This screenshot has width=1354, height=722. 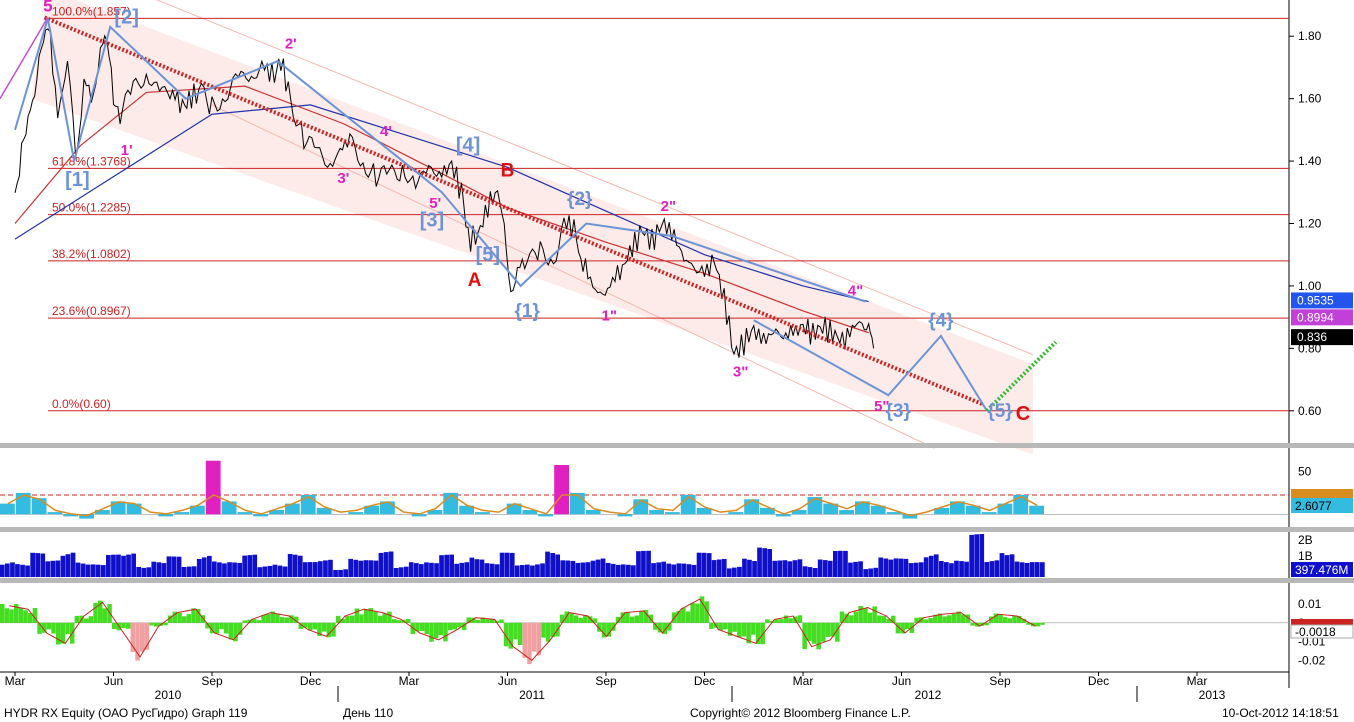 What do you see at coordinates (1313, 506) in the screenshot?
I see `oscillator-value-label: 2.6077` at bounding box center [1313, 506].